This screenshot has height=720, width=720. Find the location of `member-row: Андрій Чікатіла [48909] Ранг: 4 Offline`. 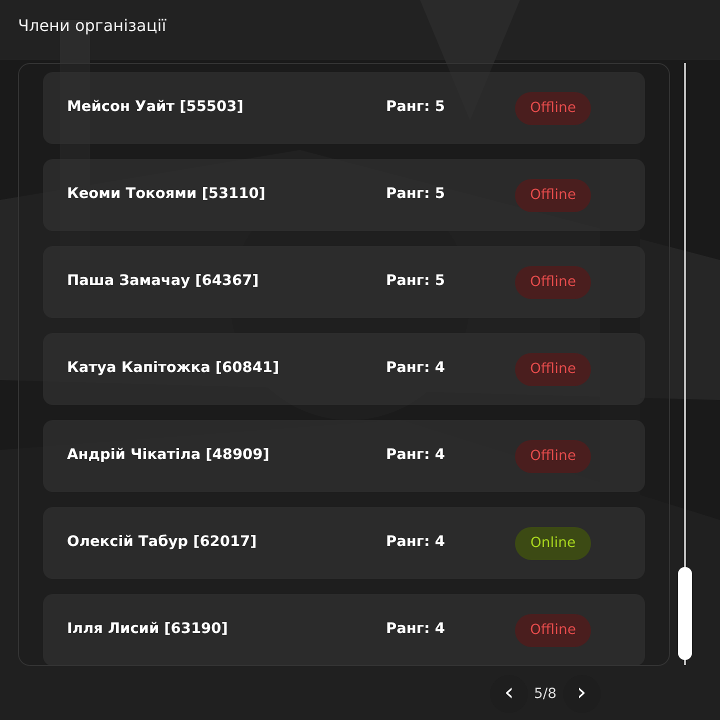

member-row: Андрій Чікатіла [48909] Ранг: 4 Offline is located at coordinates (344, 456).